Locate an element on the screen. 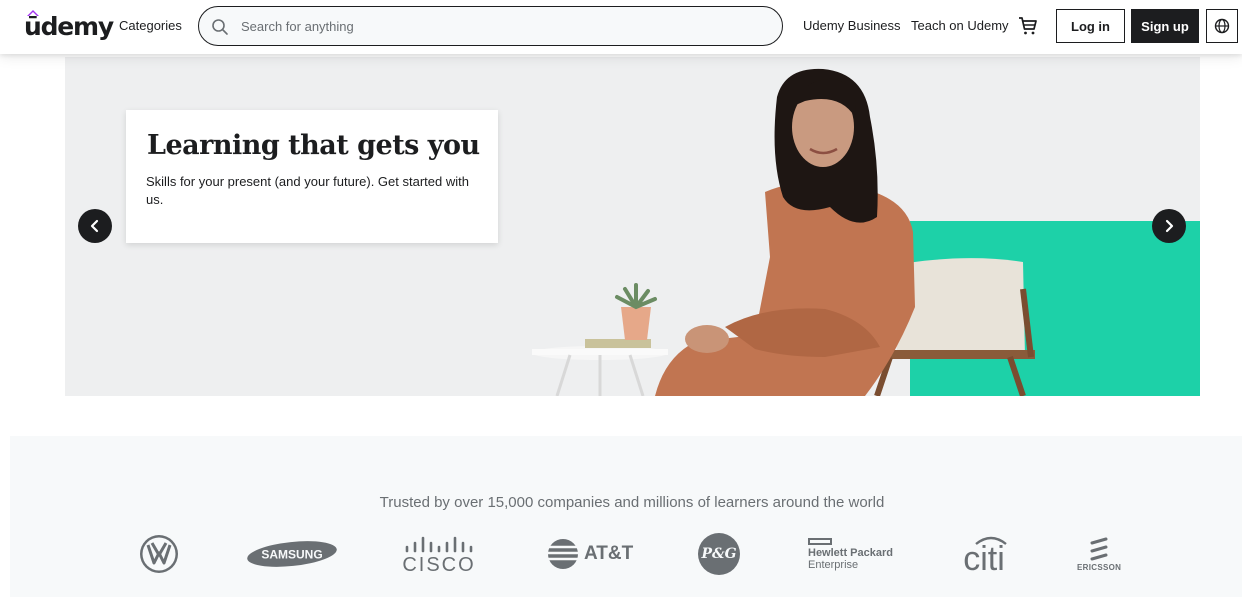 This screenshot has height=597, width=1242. citi-icon: citi is located at coordinates (985, 555).